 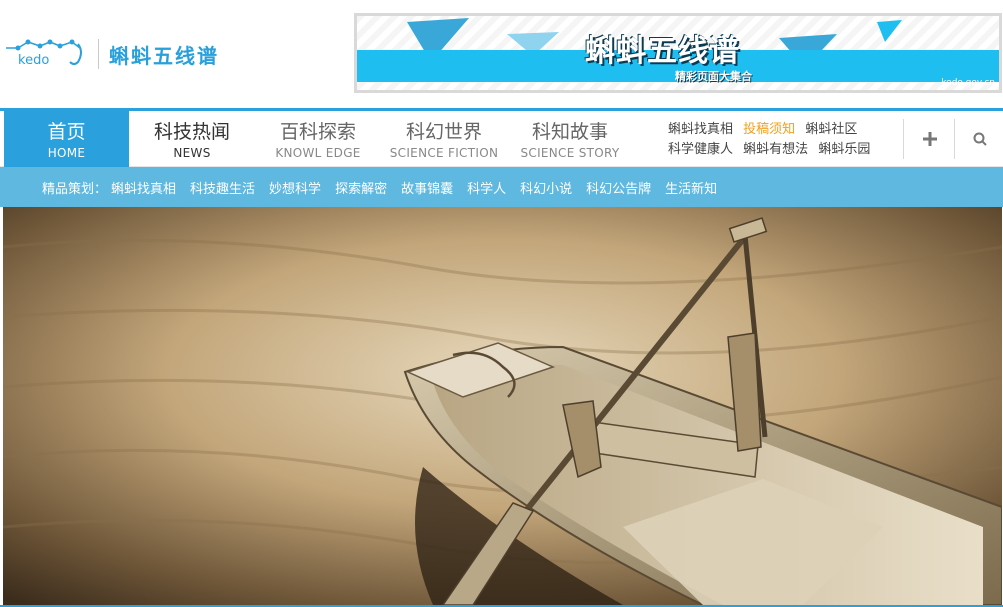 I want to click on search-icon, so click(x=980, y=139).